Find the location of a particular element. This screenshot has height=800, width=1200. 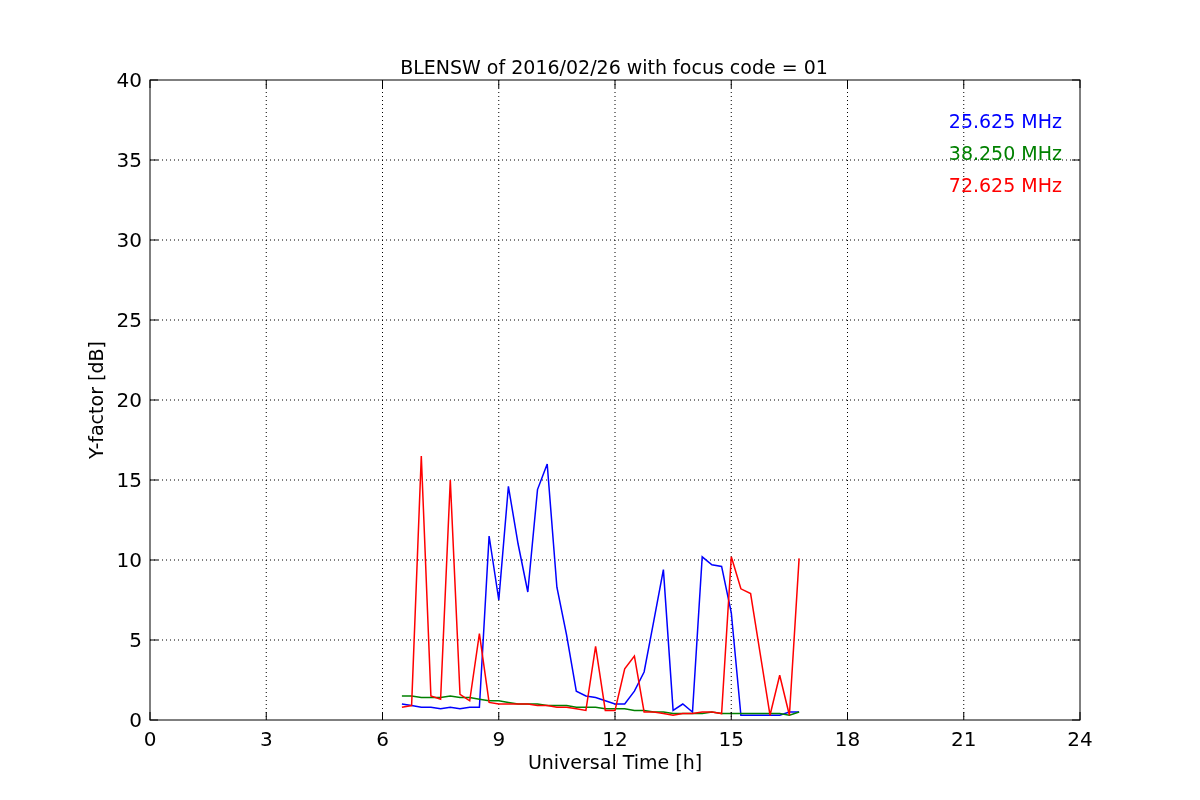

y-axis-label: Y-factor [dB] is located at coordinates (96, 400).